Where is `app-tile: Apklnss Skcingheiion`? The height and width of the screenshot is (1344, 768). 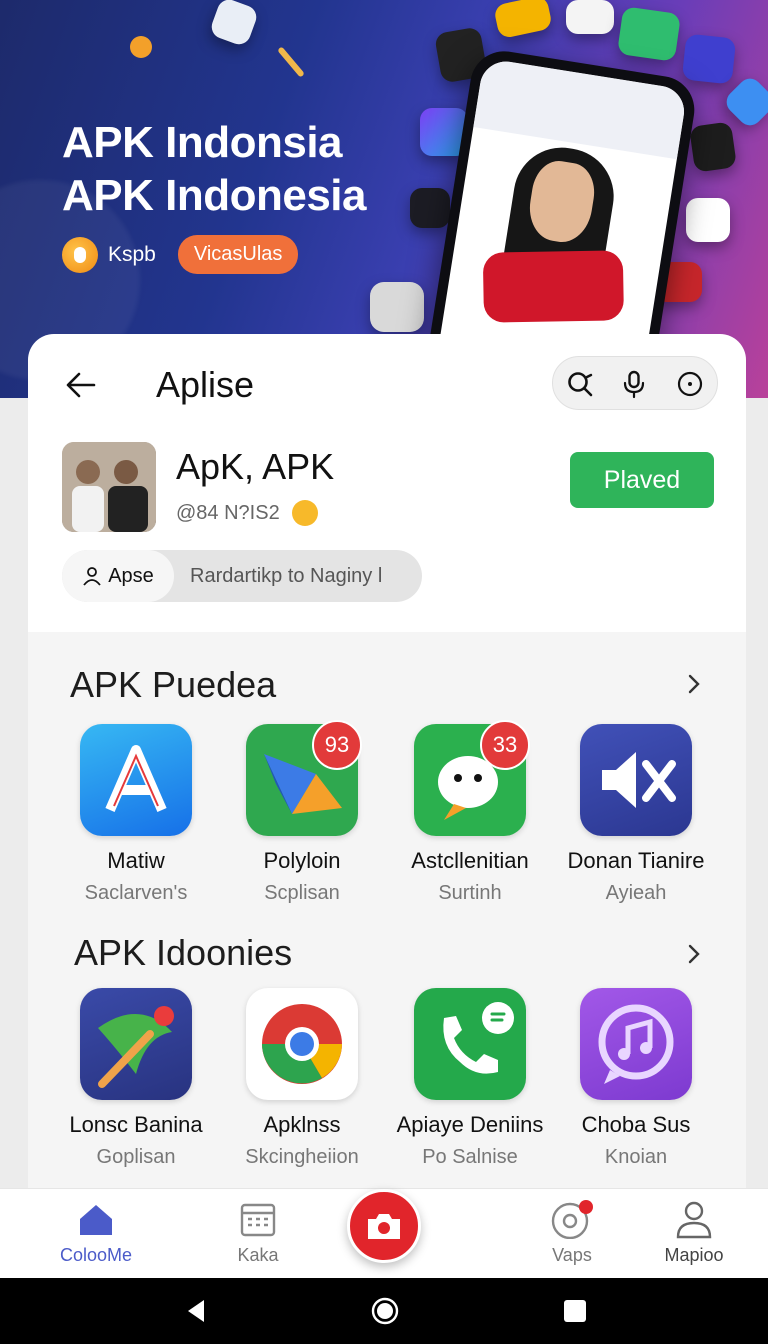
app-tile: Apklnss Skcingheiion is located at coordinates (302, 1078).